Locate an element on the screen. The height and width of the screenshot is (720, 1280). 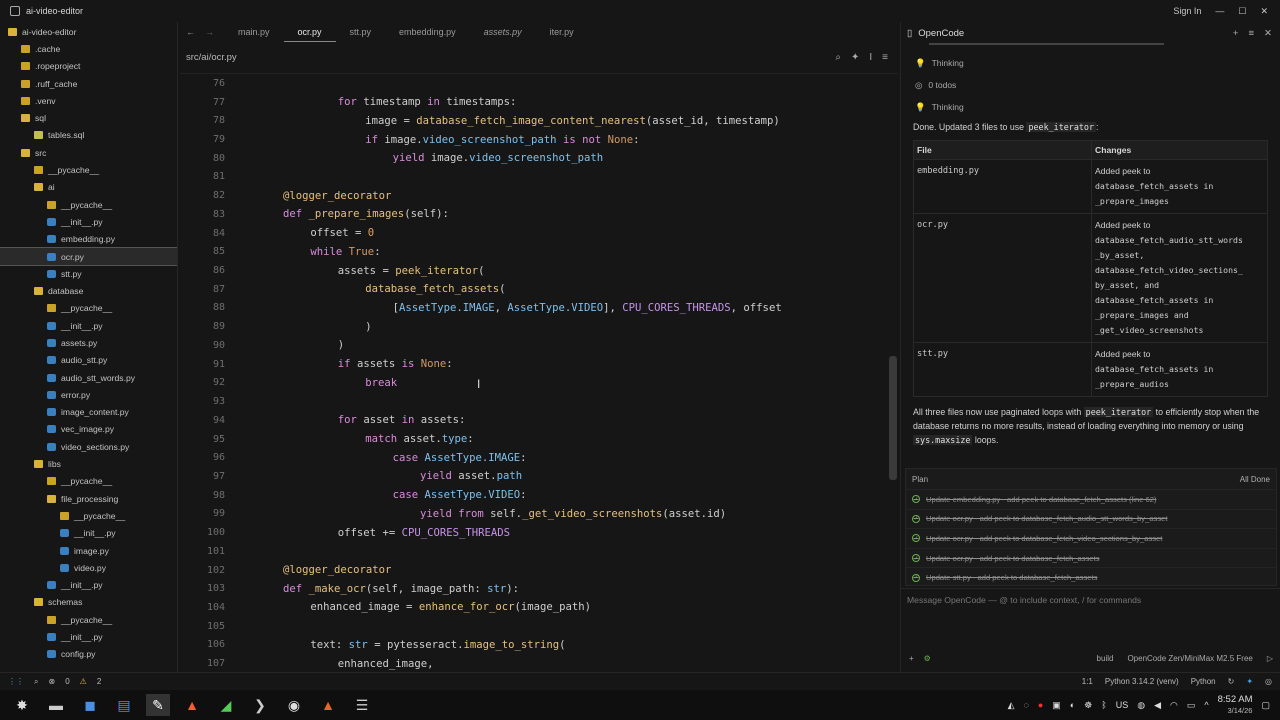
settings-sliders-icon: ≡ is located at coordinates (885, 57).